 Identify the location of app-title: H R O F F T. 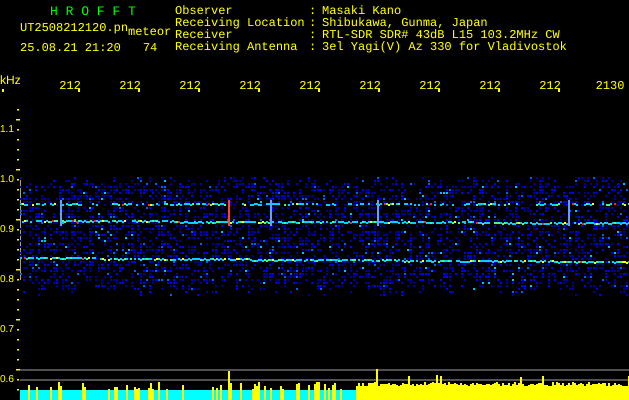
(93, 12).